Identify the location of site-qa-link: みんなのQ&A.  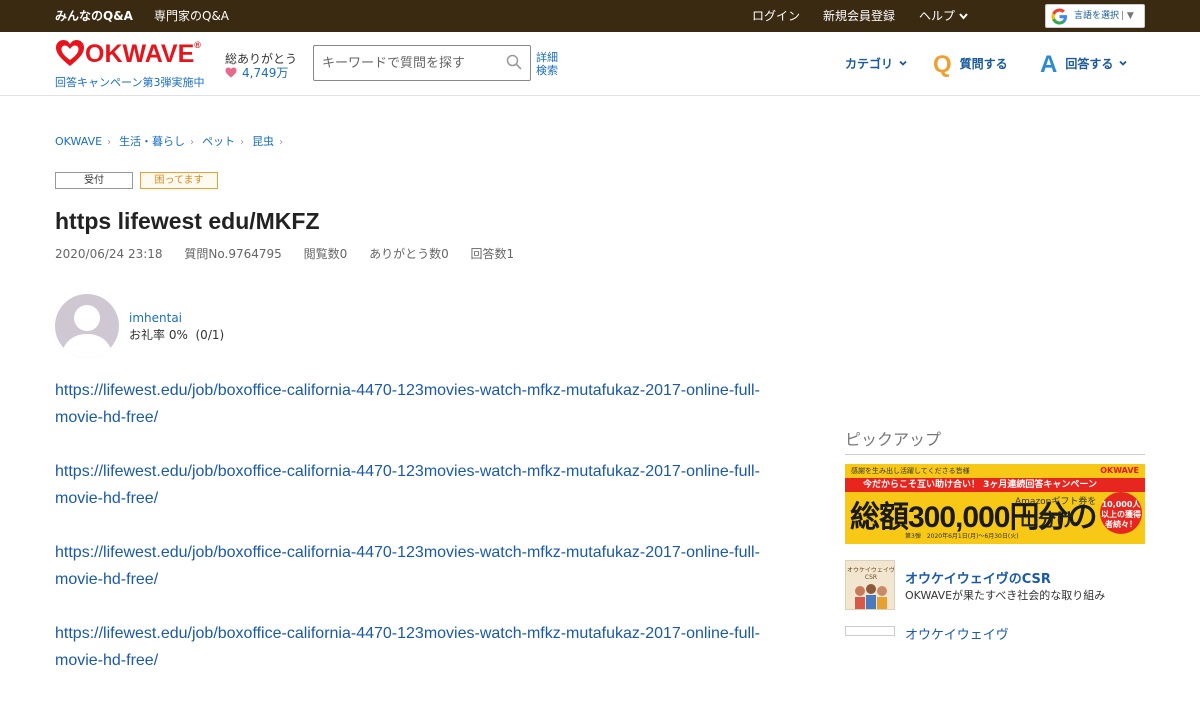
(94, 16).